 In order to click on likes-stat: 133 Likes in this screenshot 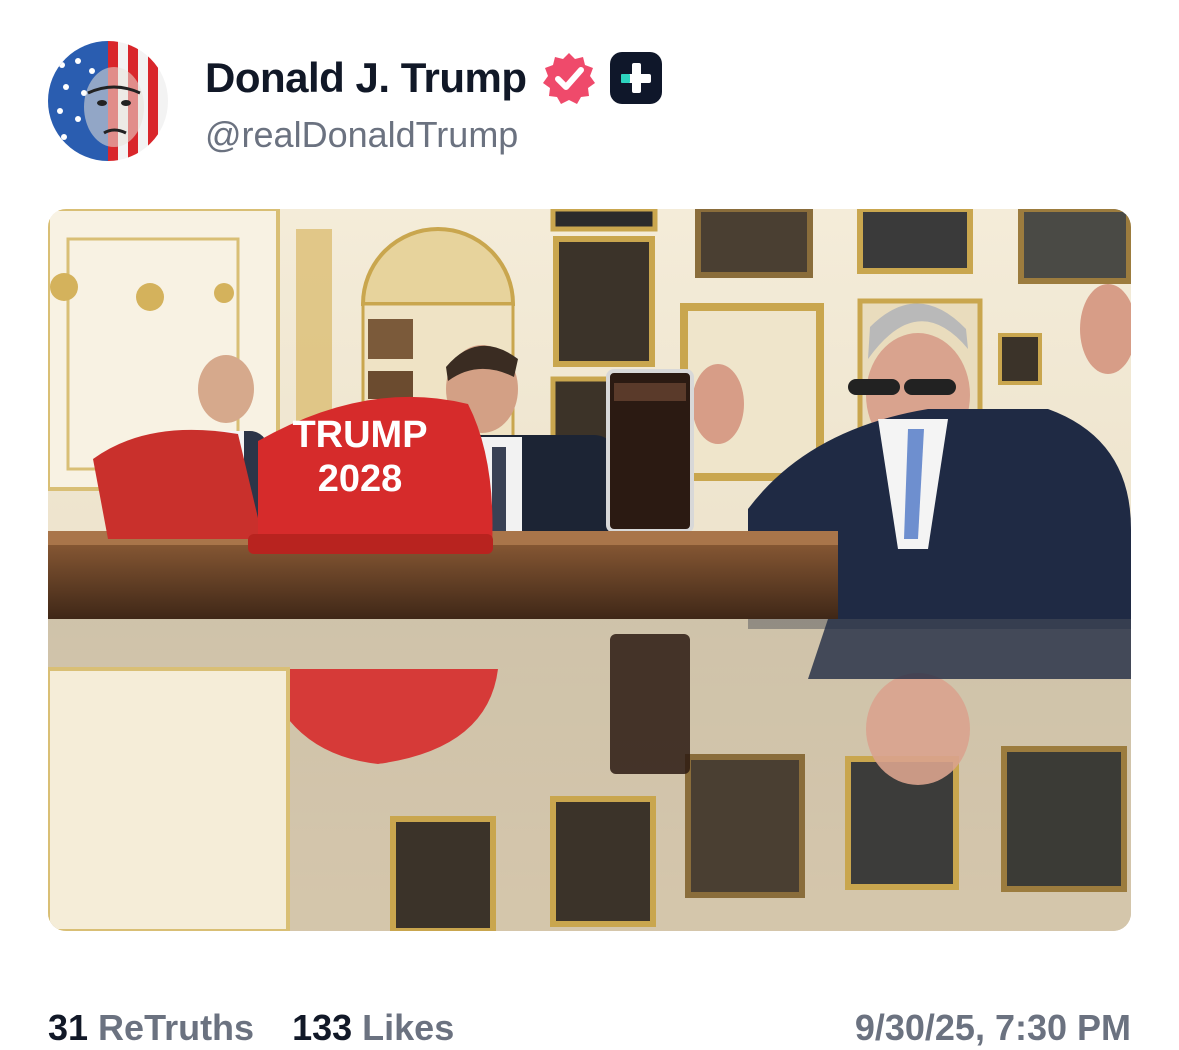, I will do `click(373, 1028)`.